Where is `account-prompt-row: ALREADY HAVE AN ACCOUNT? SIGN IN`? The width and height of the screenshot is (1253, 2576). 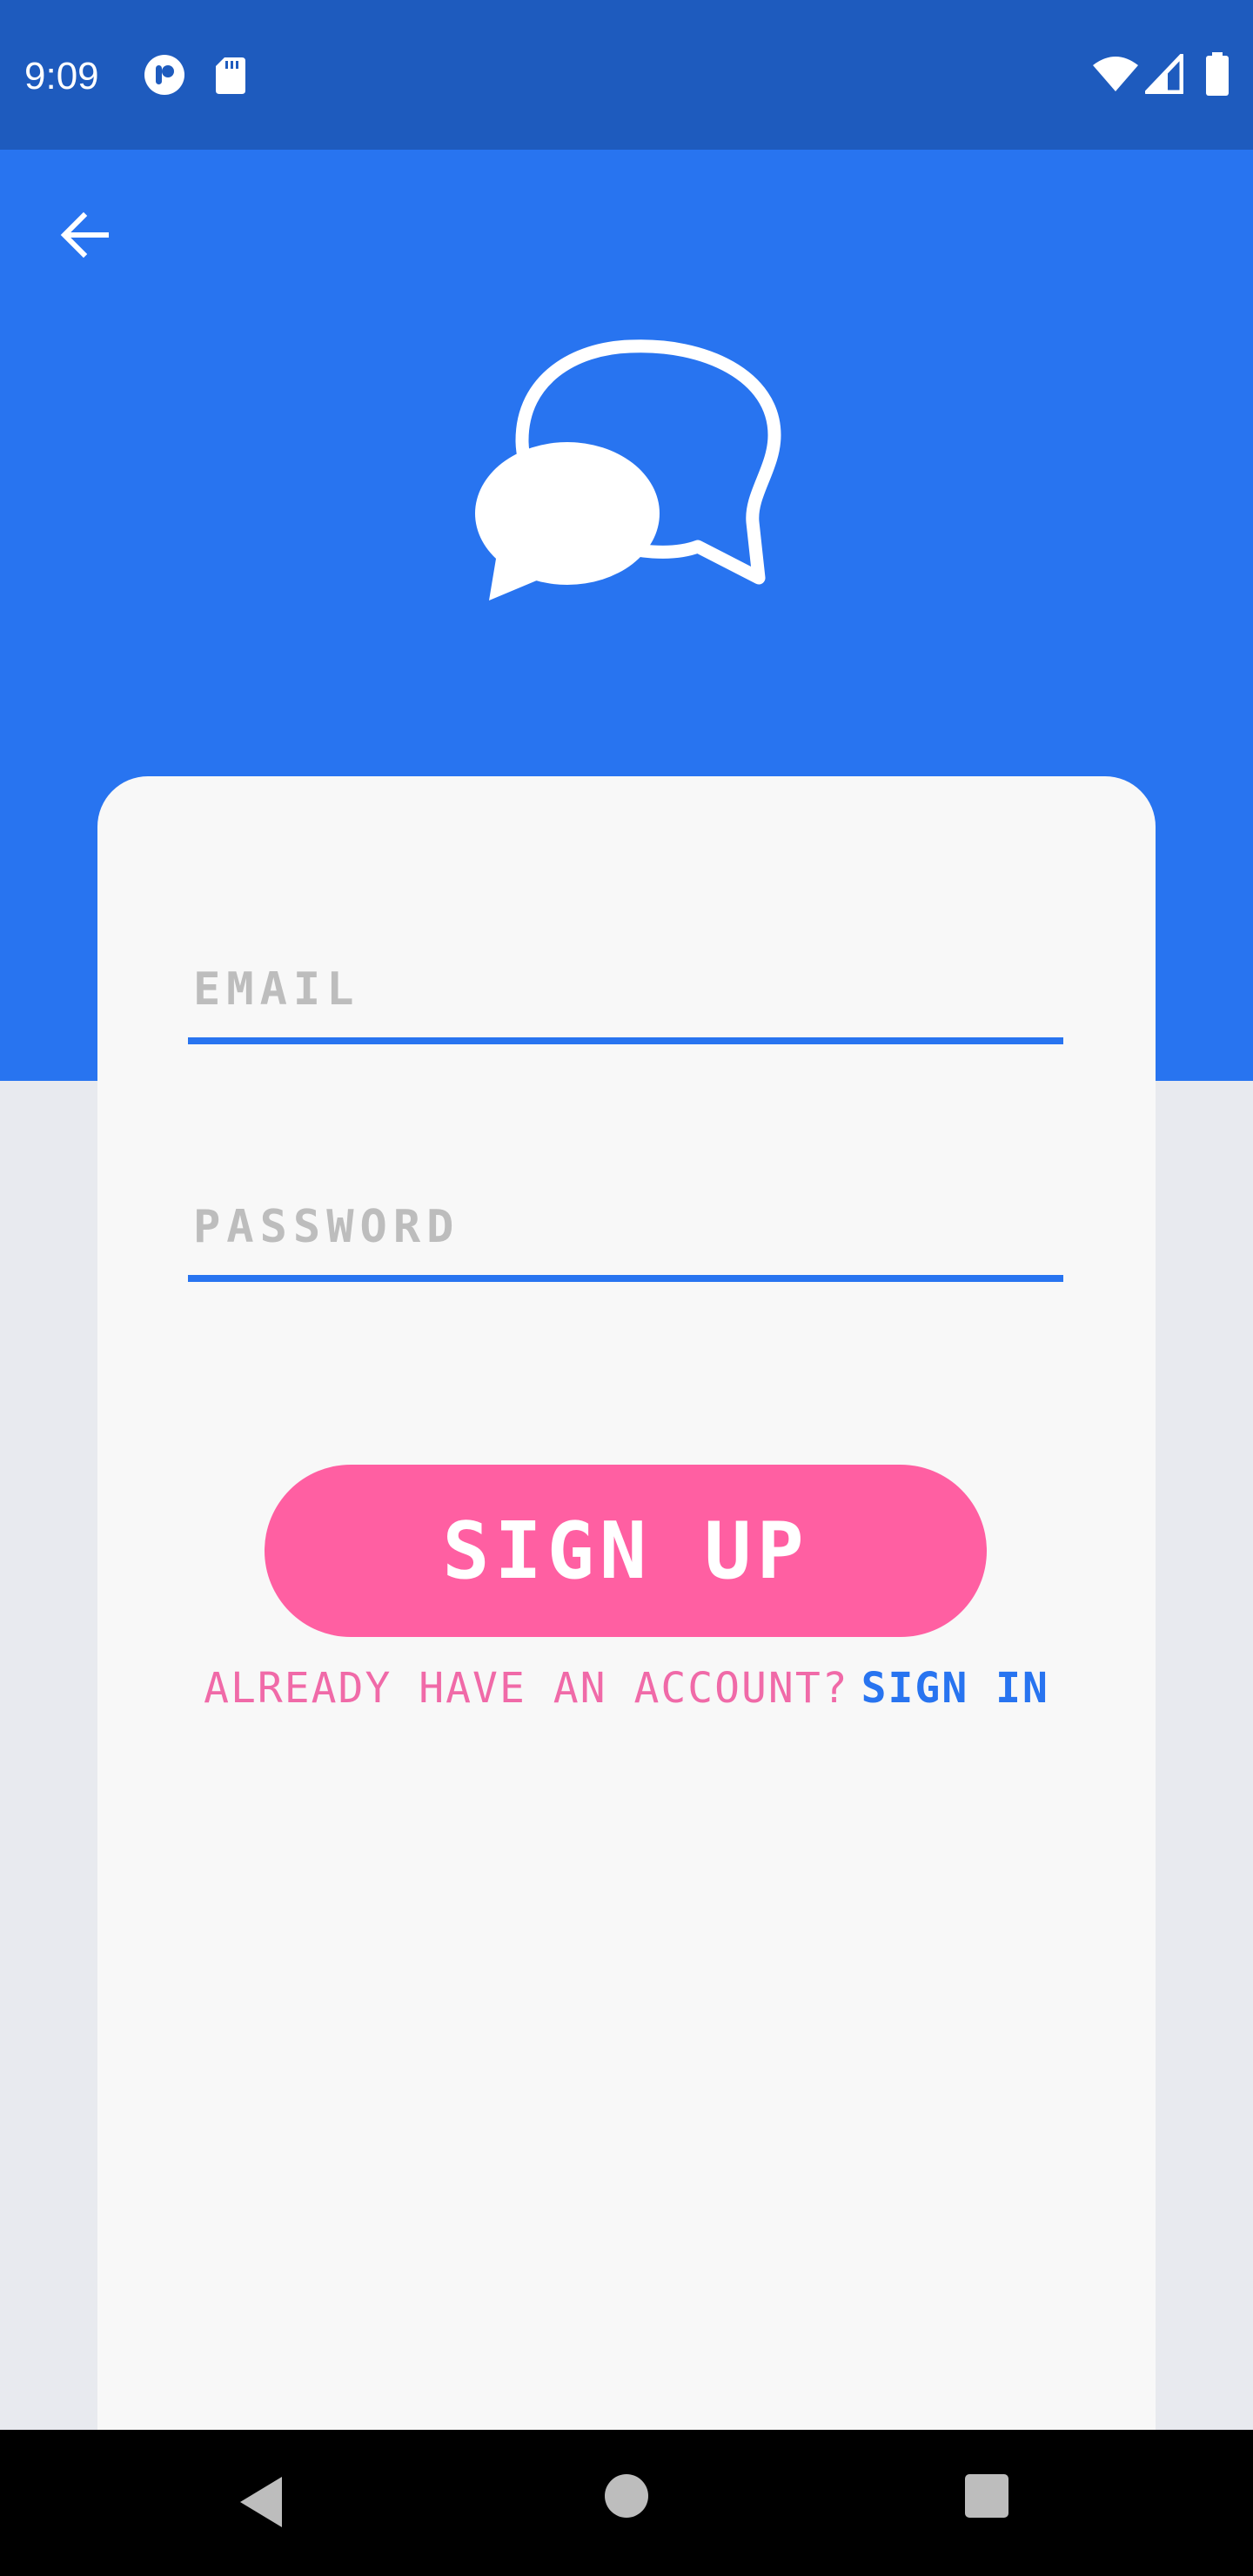
account-prompt-row: ALREADY HAVE AN ACCOUNT? SIGN IN is located at coordinates (626, 1689).